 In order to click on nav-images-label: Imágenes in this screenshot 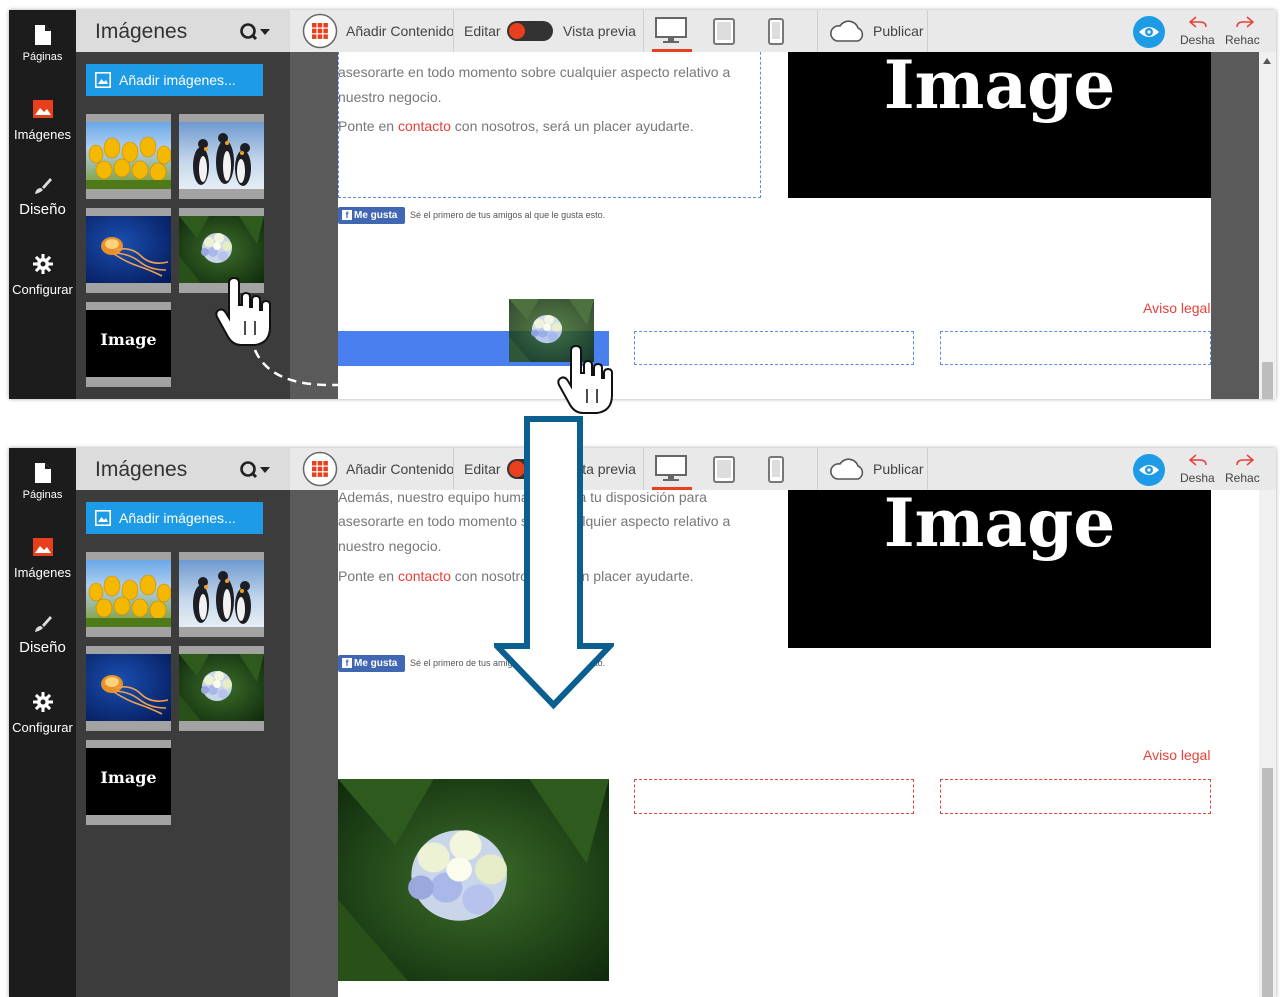, I will do `click(42, 572)`.